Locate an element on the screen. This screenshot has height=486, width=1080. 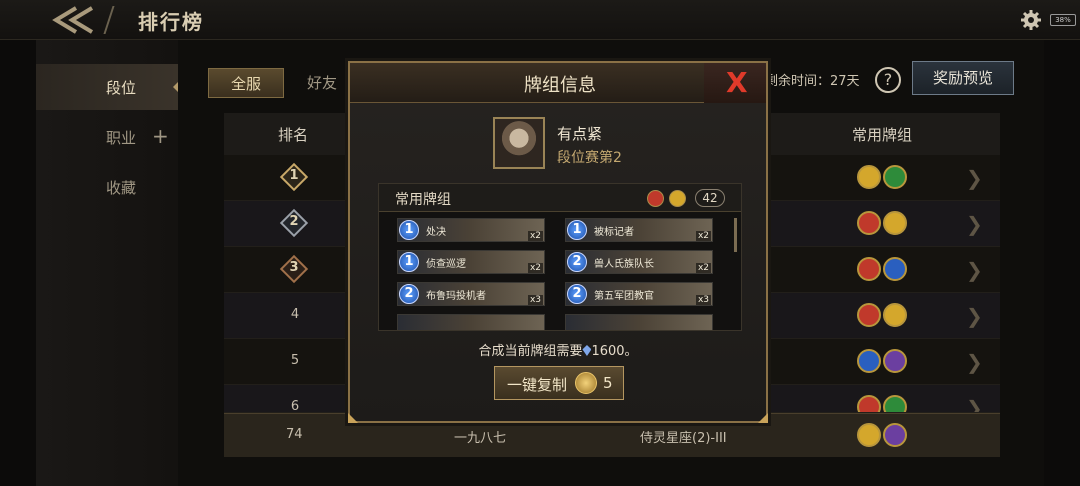
card-name: 被标记者 is located at coordinates (614, 232).